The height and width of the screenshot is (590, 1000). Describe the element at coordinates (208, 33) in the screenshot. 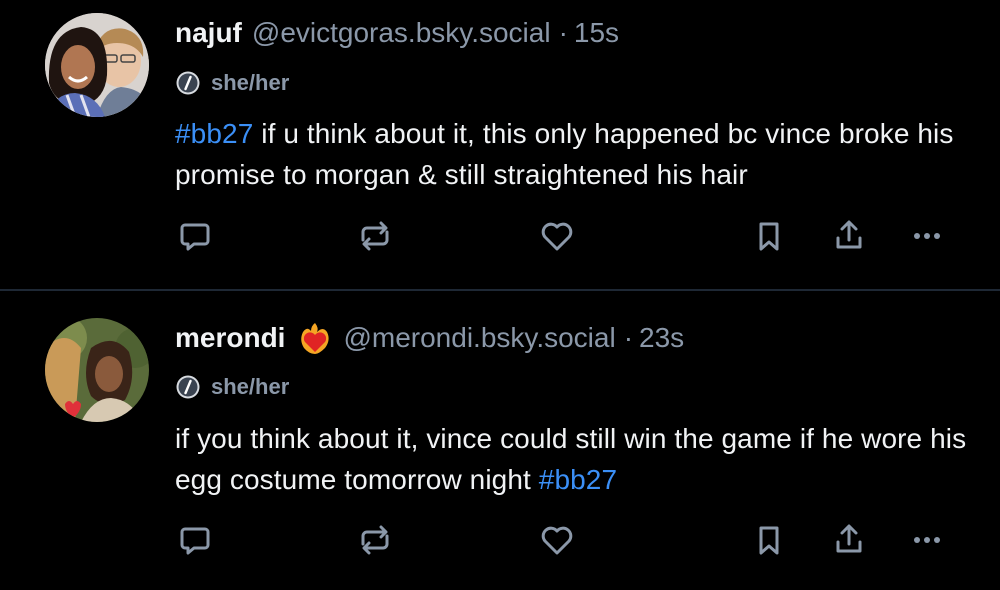

I see `display-name: najuf` at that location.